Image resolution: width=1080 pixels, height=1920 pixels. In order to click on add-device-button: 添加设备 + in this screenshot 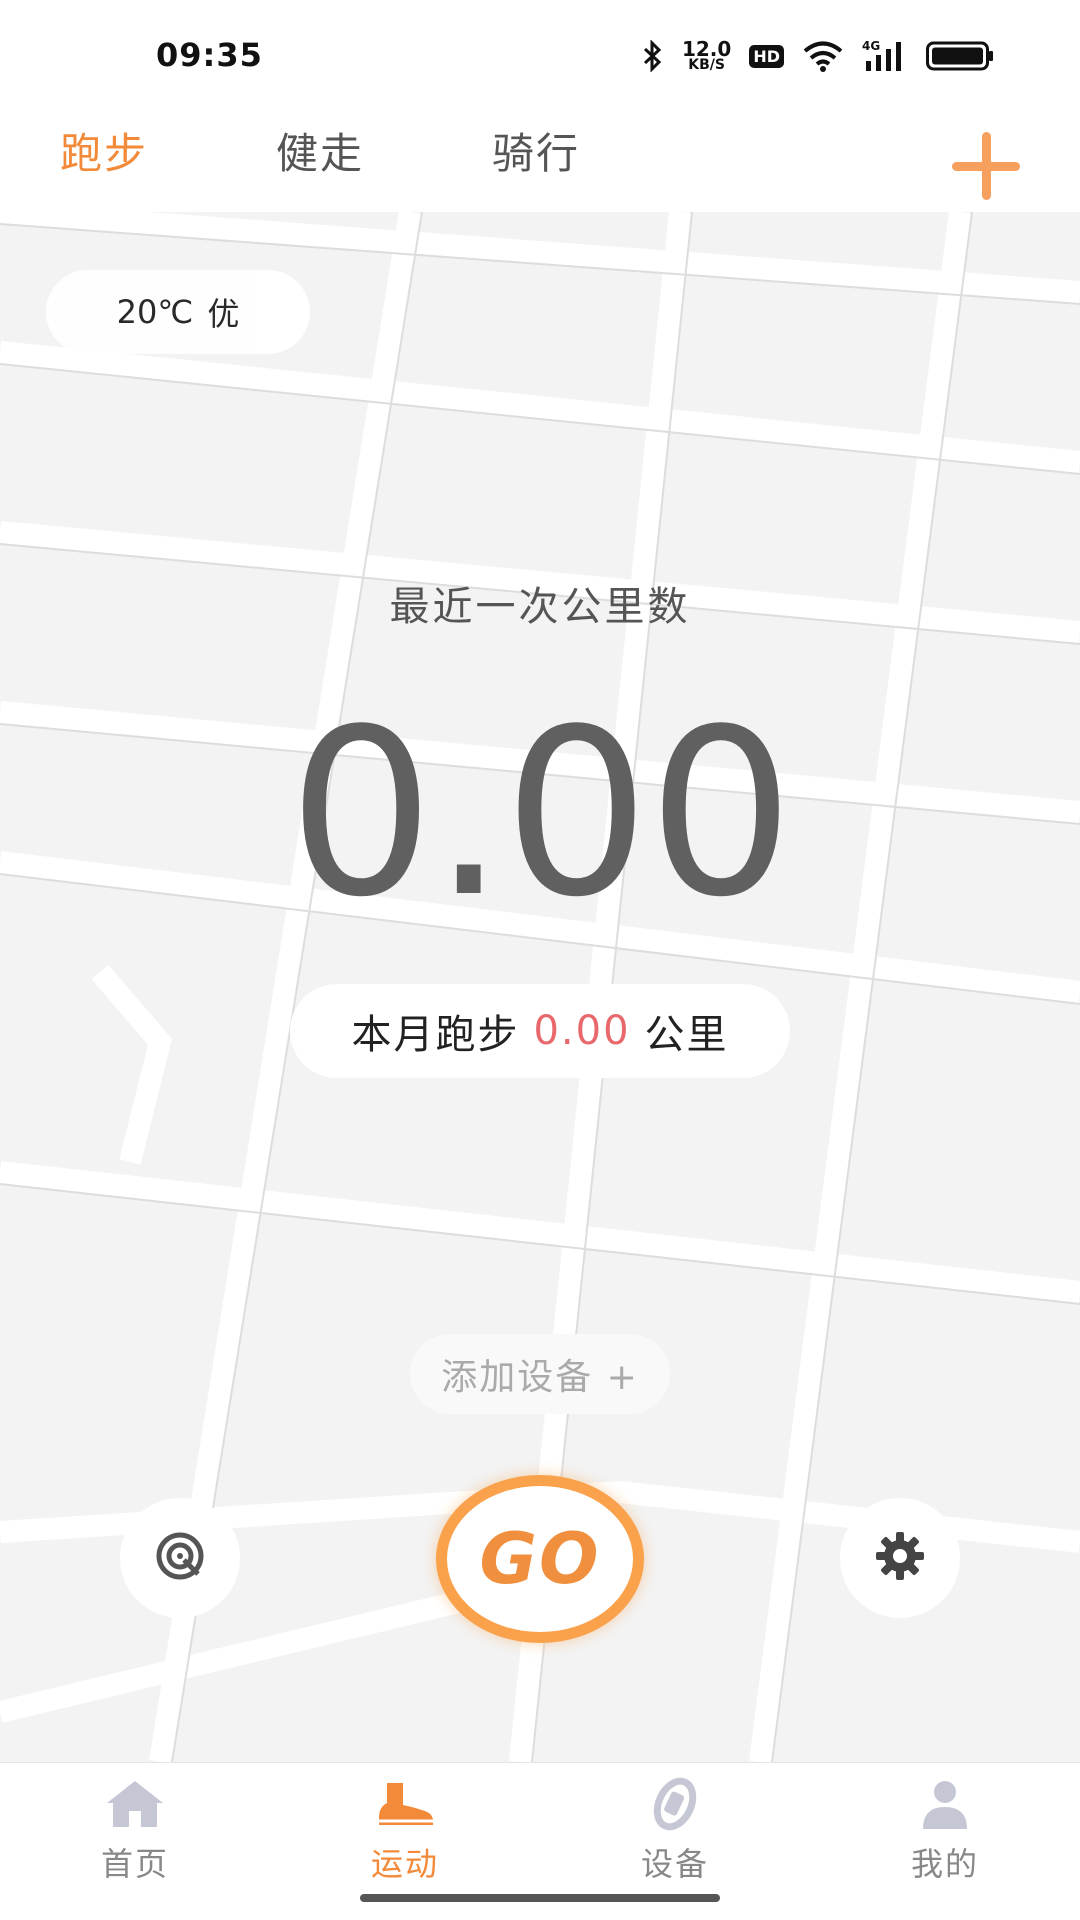, I will do `click(540, 1374)`.